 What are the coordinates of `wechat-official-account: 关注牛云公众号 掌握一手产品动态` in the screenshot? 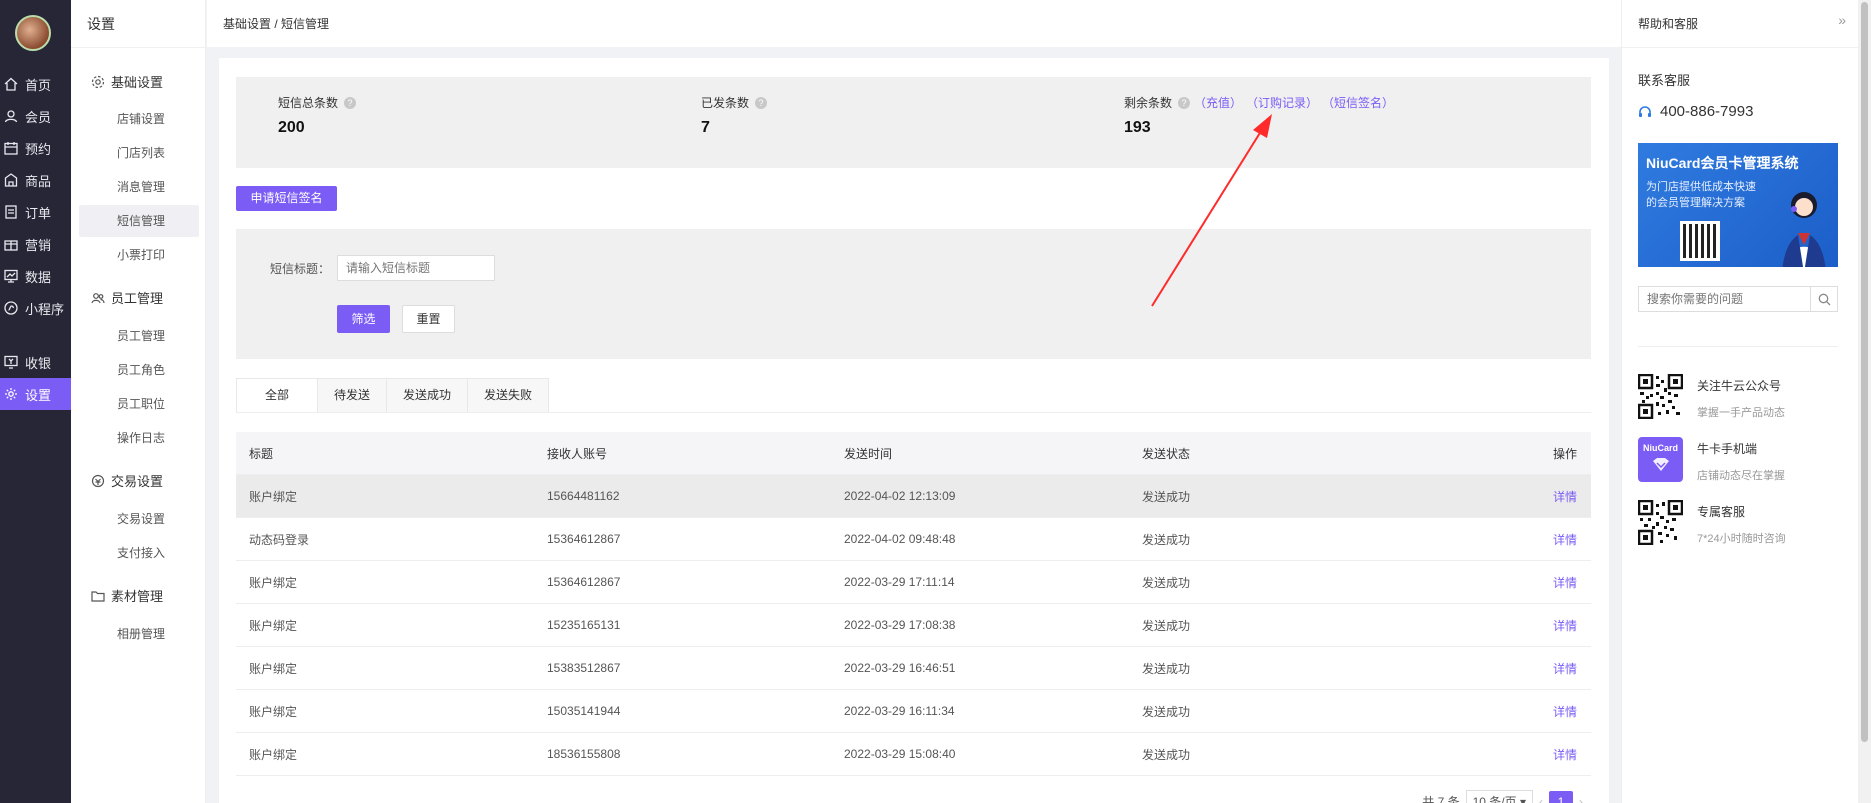 It's located at (1711, 397).